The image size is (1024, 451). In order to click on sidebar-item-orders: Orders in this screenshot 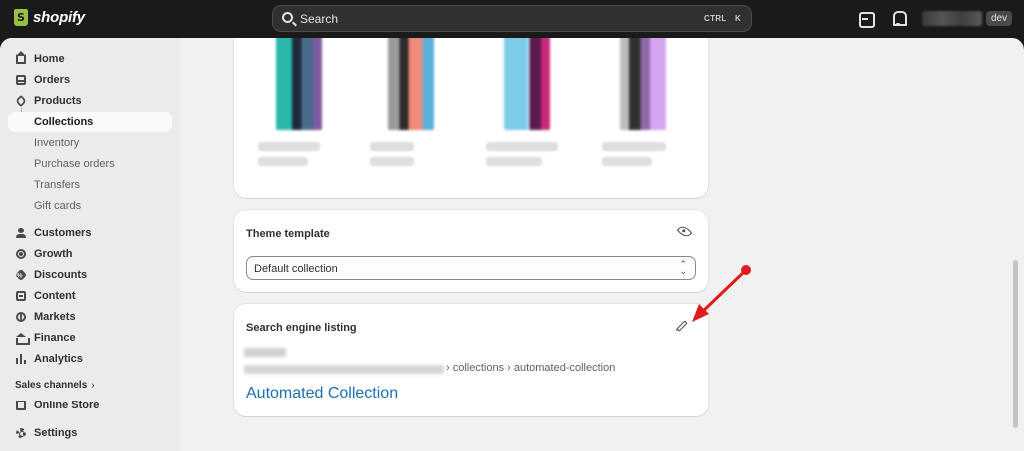, I will do `click(90, 80)`.